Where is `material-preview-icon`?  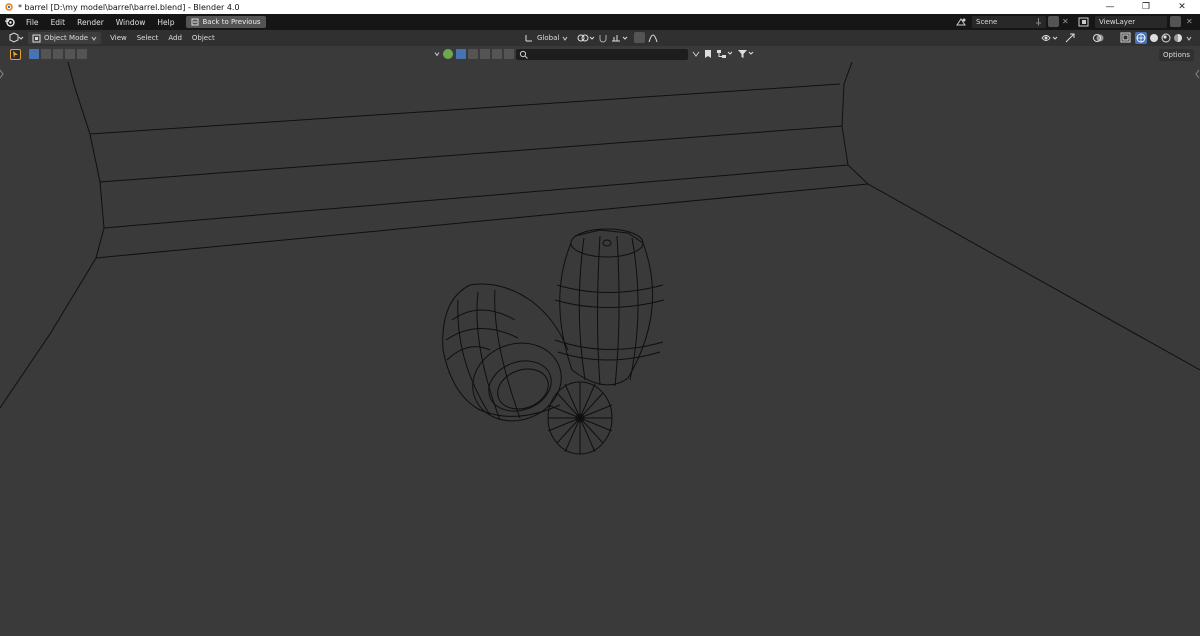
material-preview-icon is located at coordinates (1166, 38).